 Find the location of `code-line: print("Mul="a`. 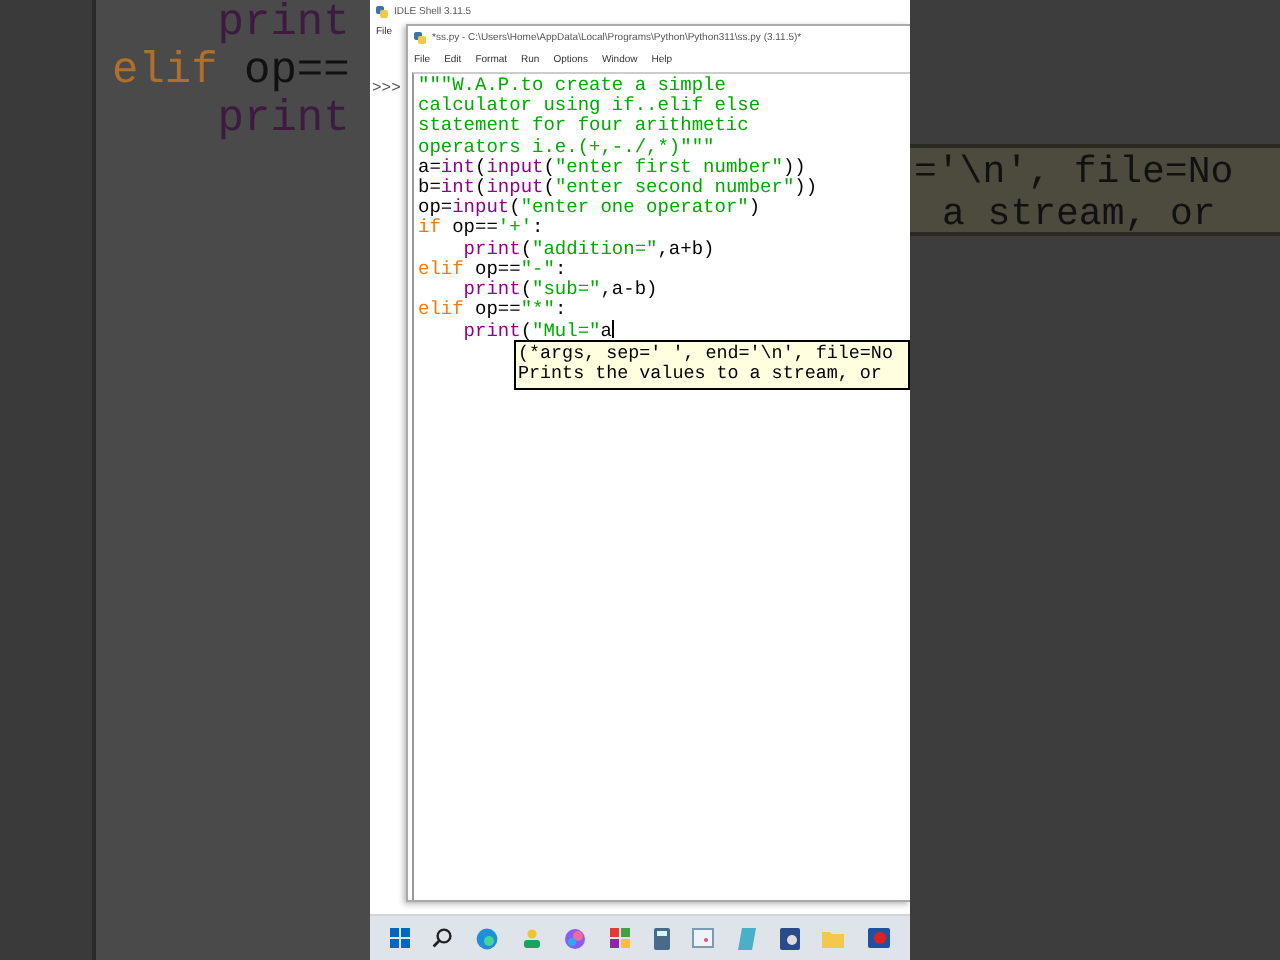

code-line: print("Mul="a is located at coordinates (537, 332).